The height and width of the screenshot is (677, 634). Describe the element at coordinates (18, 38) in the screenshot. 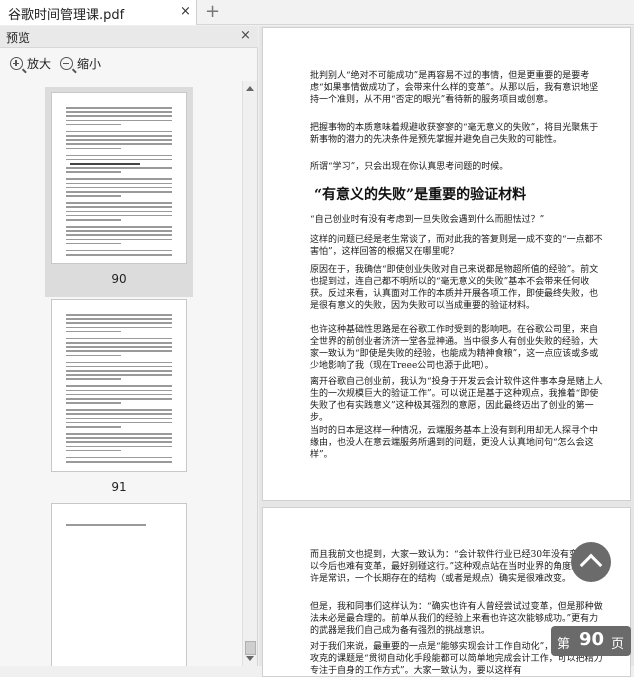

I see `sidebar-title: 预览` at that location.